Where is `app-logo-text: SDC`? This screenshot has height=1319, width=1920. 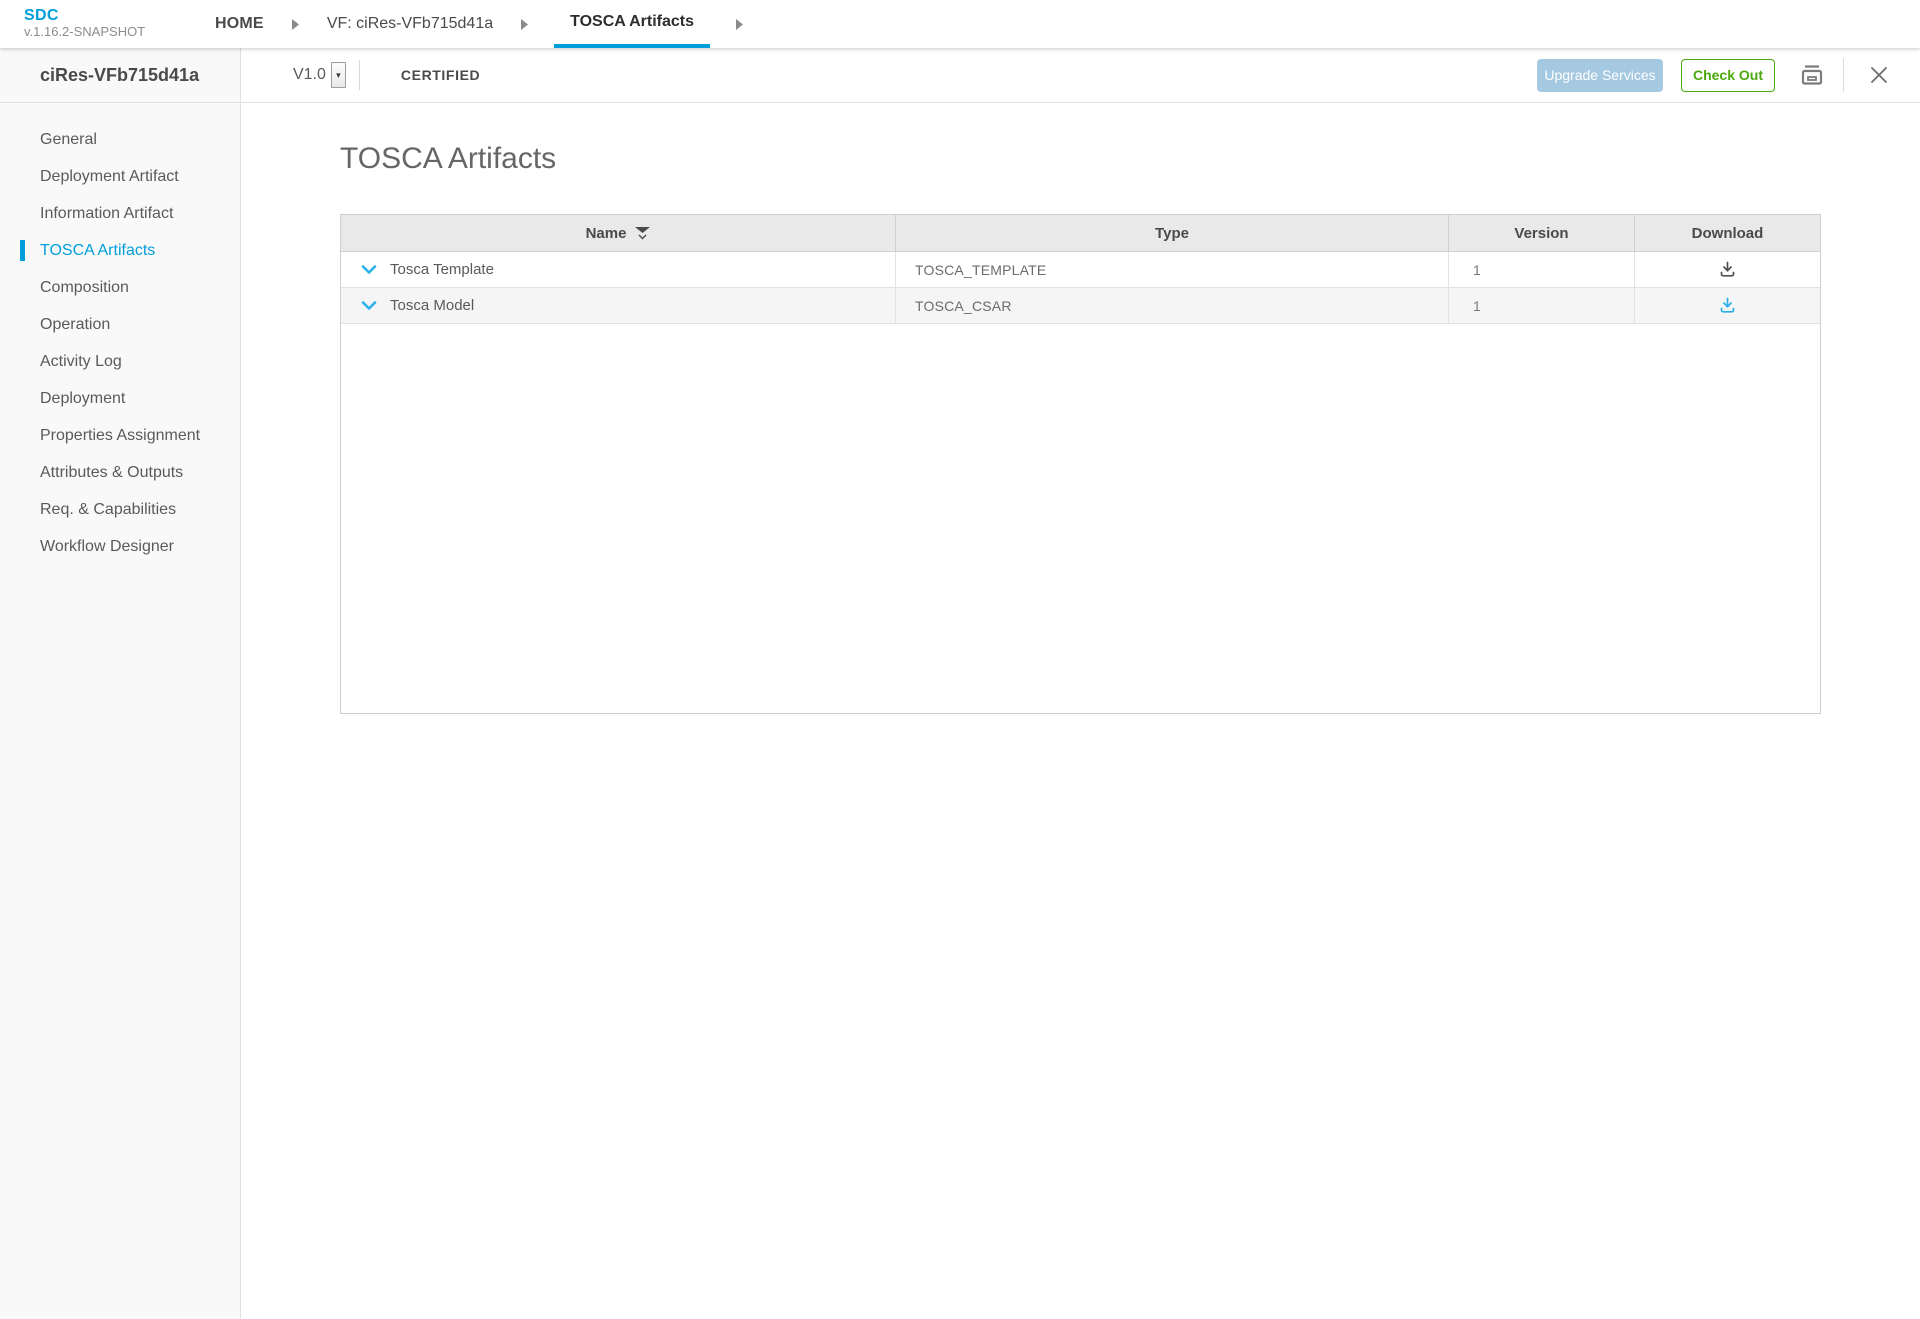 app-logo-text: SDC is located at coordinates (41, 15).